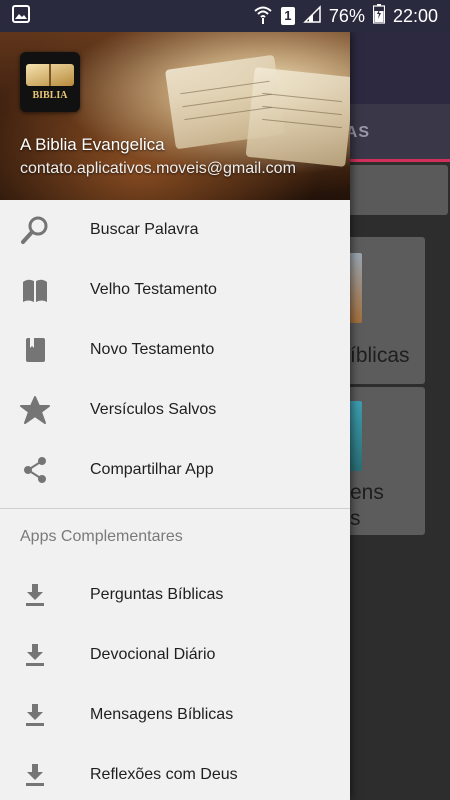 The height and width of the screenshot is (800, 450). I want to click on app-logo: BIBLIA, so click(50, 82).